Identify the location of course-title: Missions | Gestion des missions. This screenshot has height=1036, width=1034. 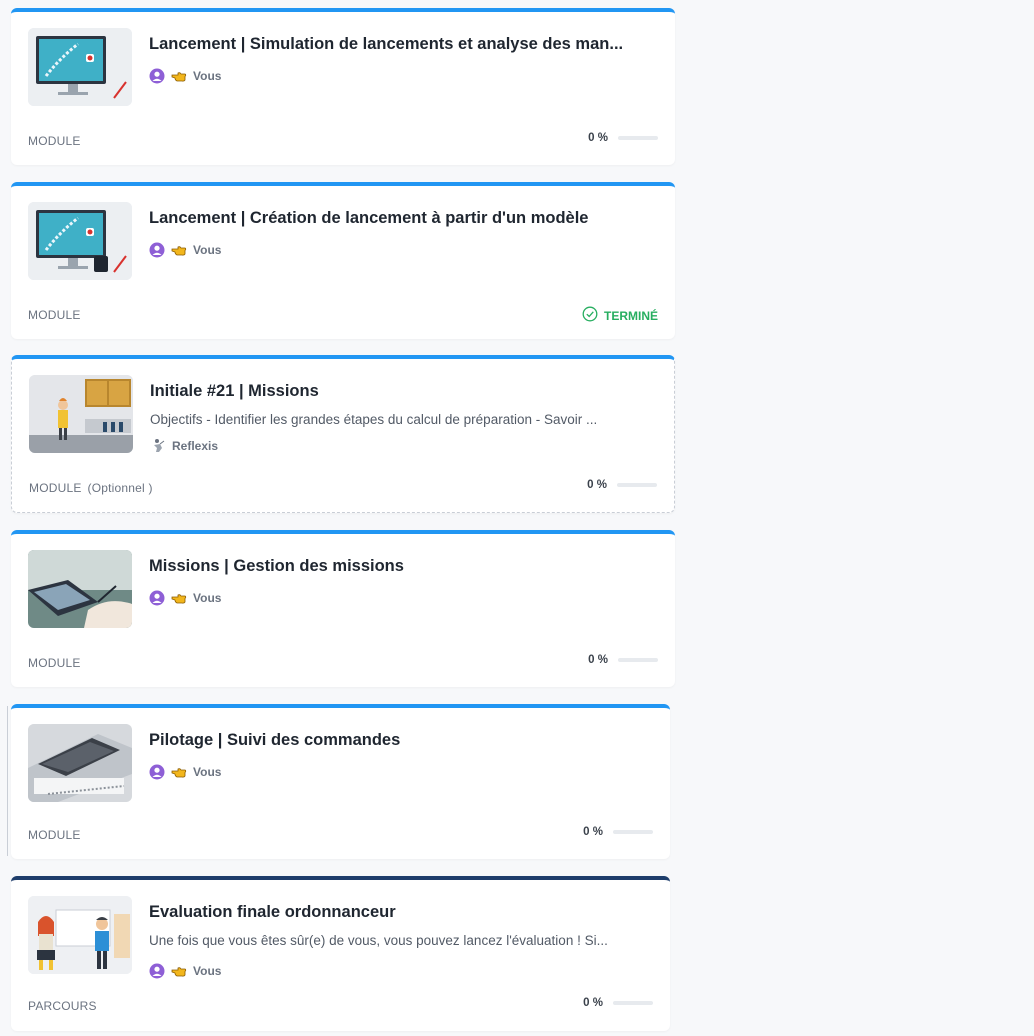
(406, 566).